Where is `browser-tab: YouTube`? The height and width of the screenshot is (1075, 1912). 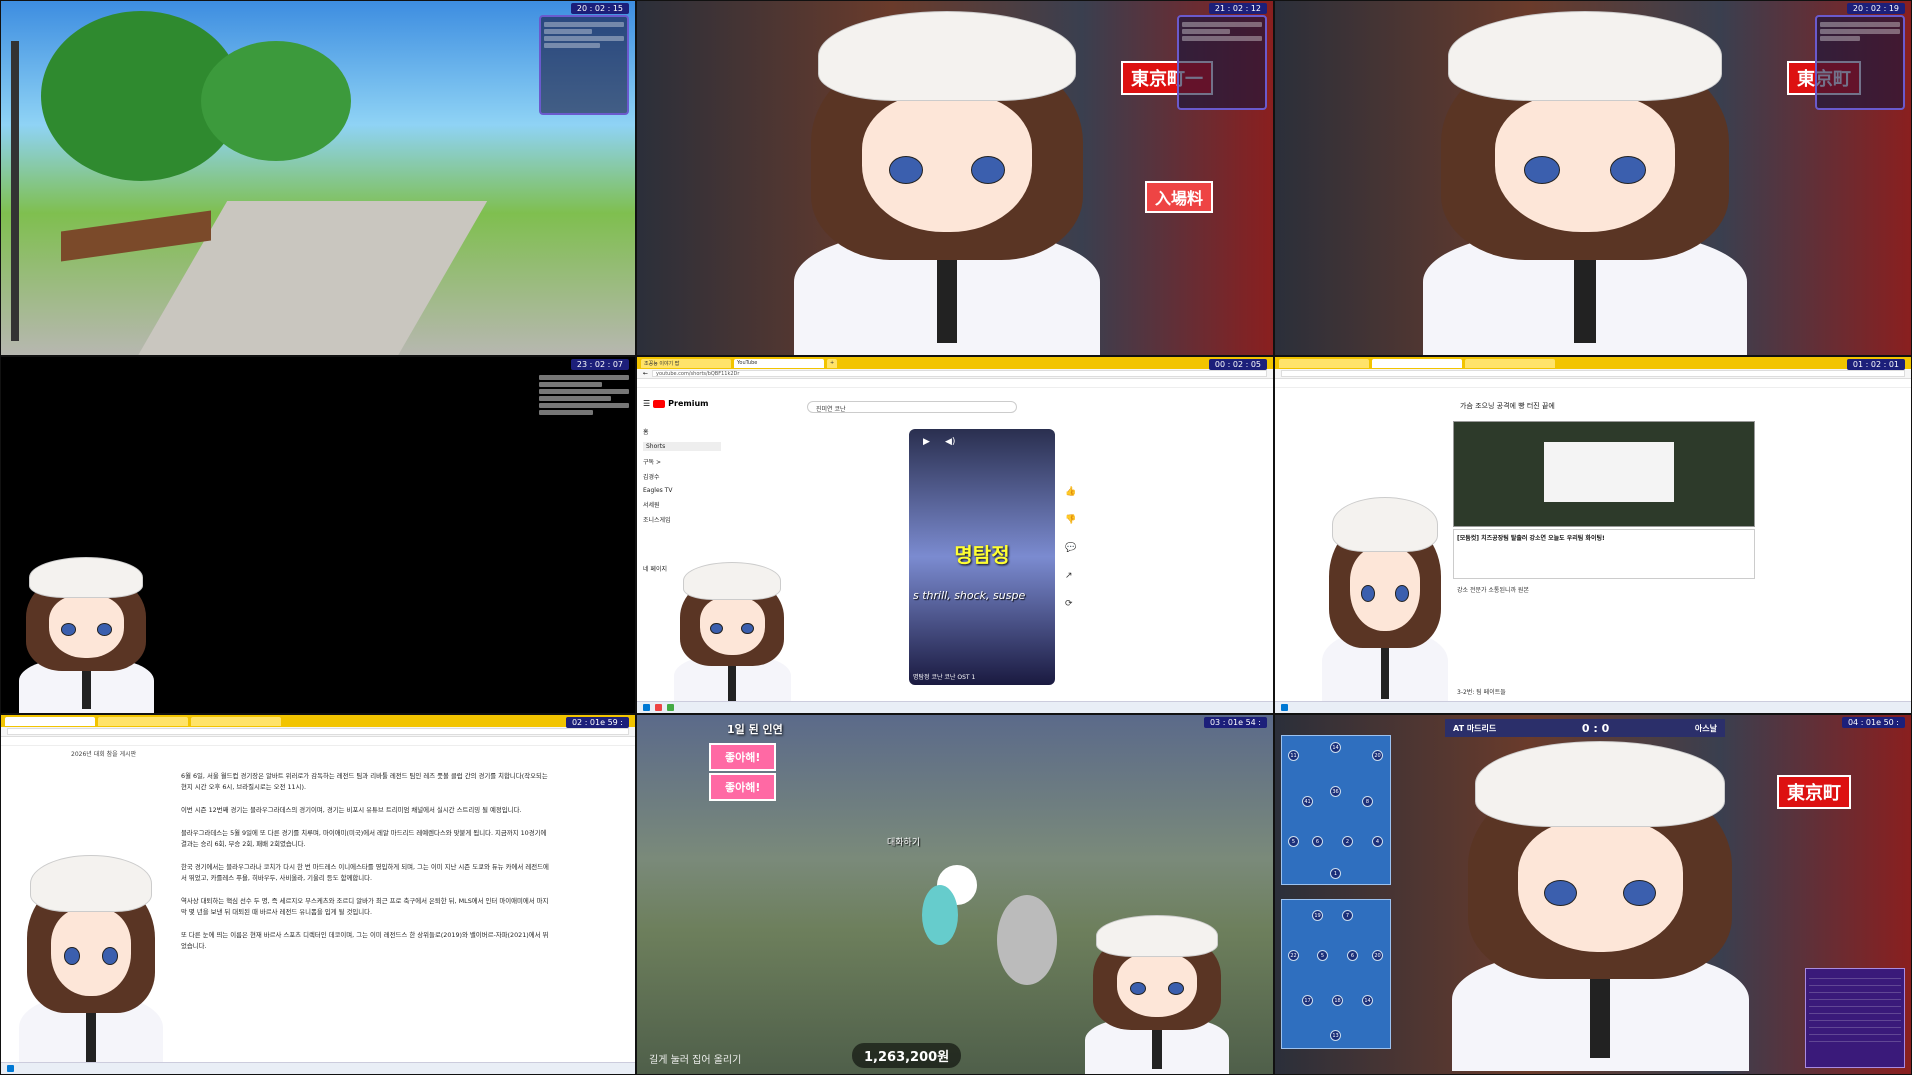
browser-tab: YouTube is located at coordinates (779, 363).